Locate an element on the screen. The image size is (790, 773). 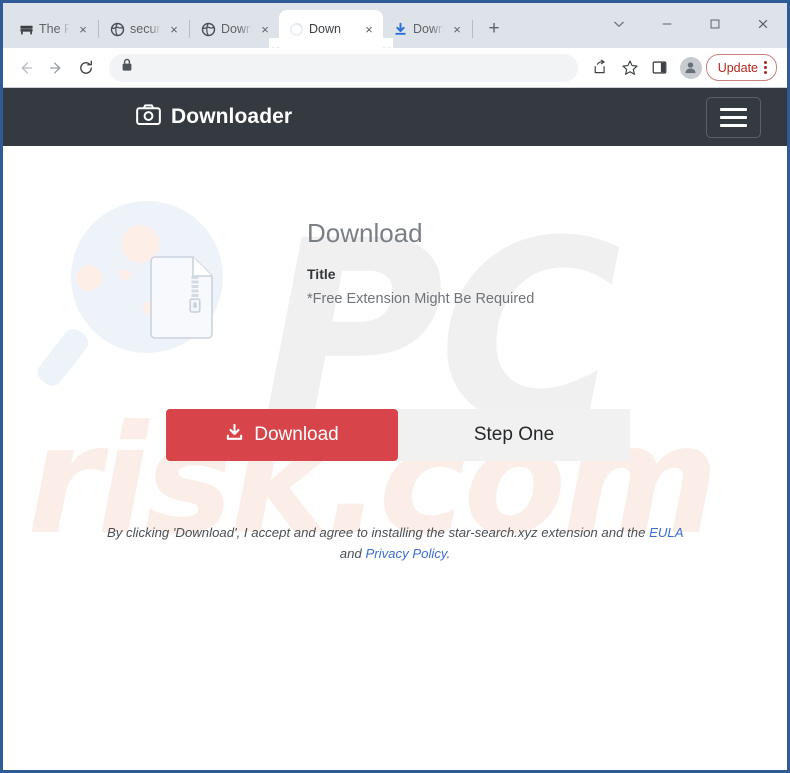
back-button is located at coordinates (26, 68).